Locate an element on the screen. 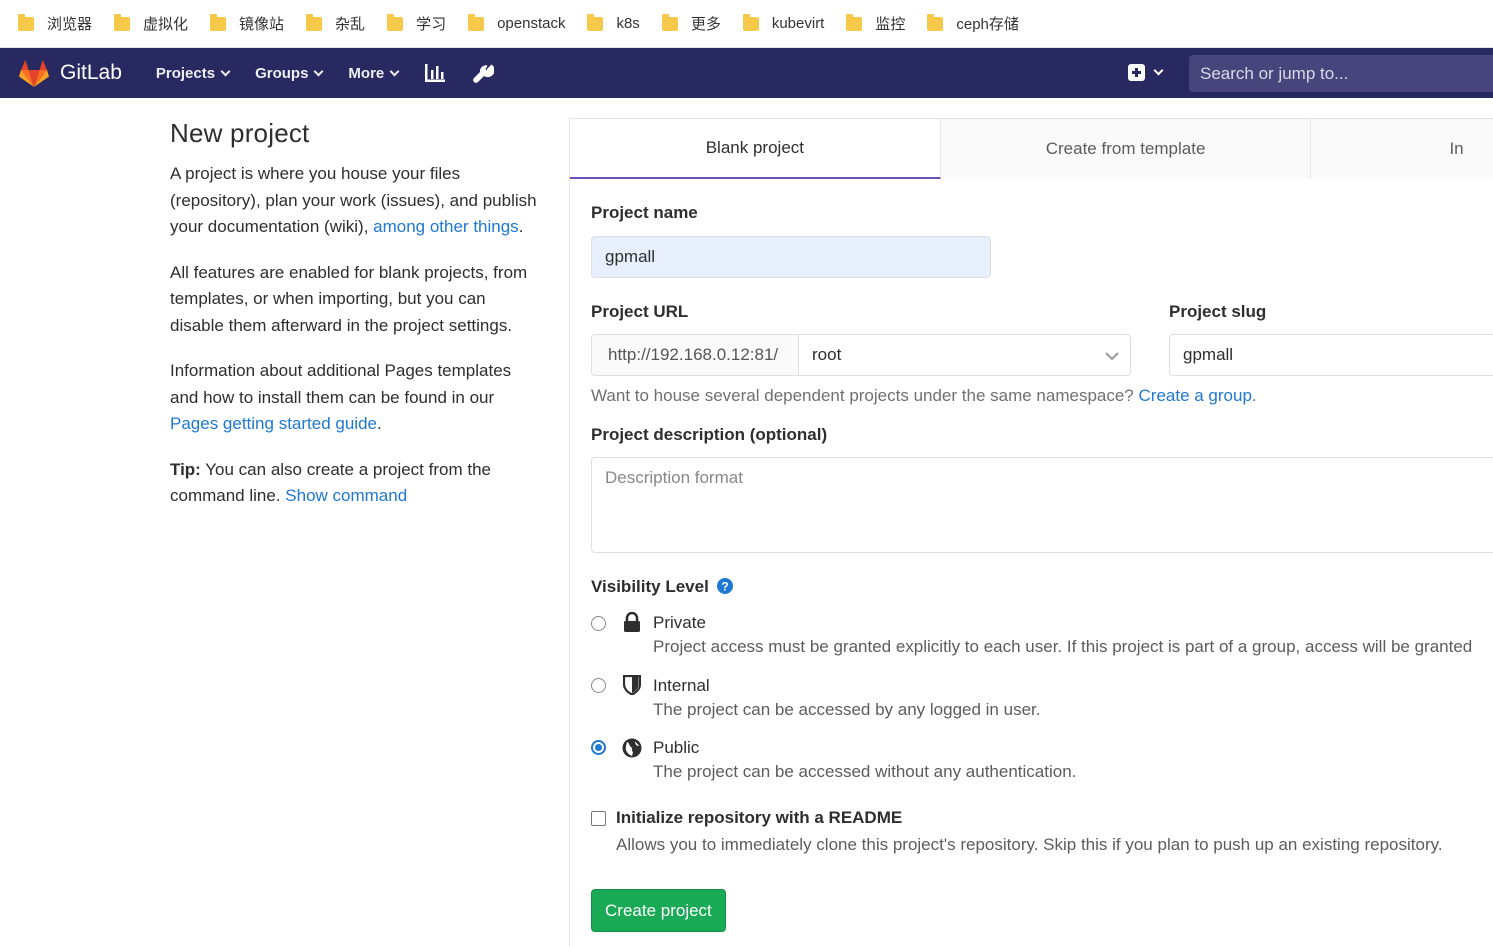  new-item-dropdown is located at coordinates (1146, 72).